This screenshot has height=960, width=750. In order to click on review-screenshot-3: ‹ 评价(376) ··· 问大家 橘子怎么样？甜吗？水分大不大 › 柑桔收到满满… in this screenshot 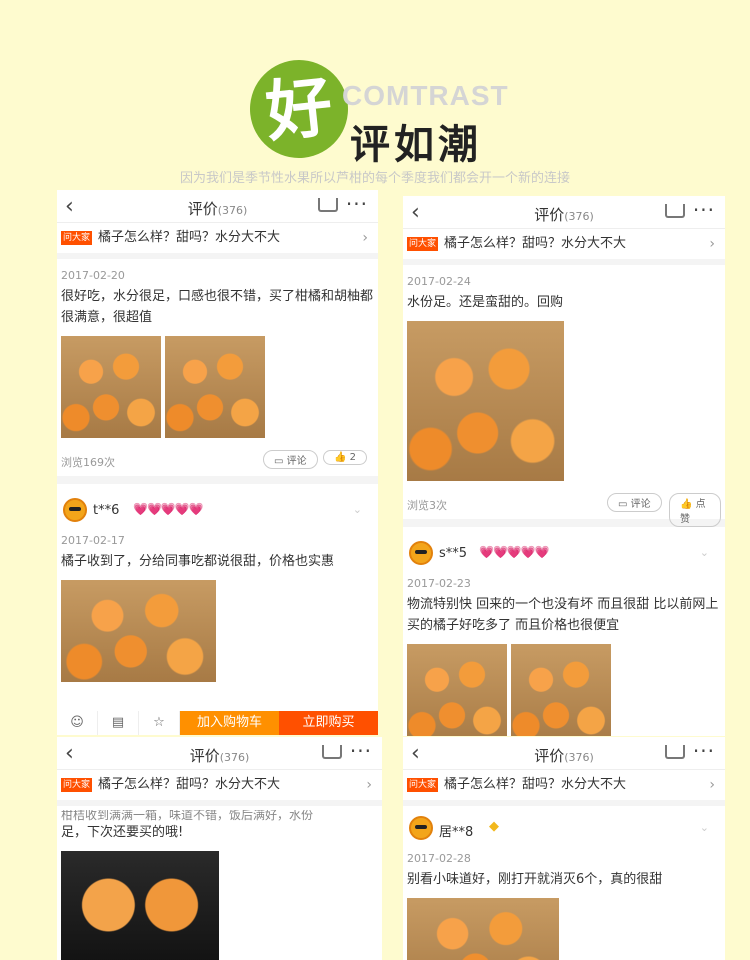, I will do `click(219, 848)`.